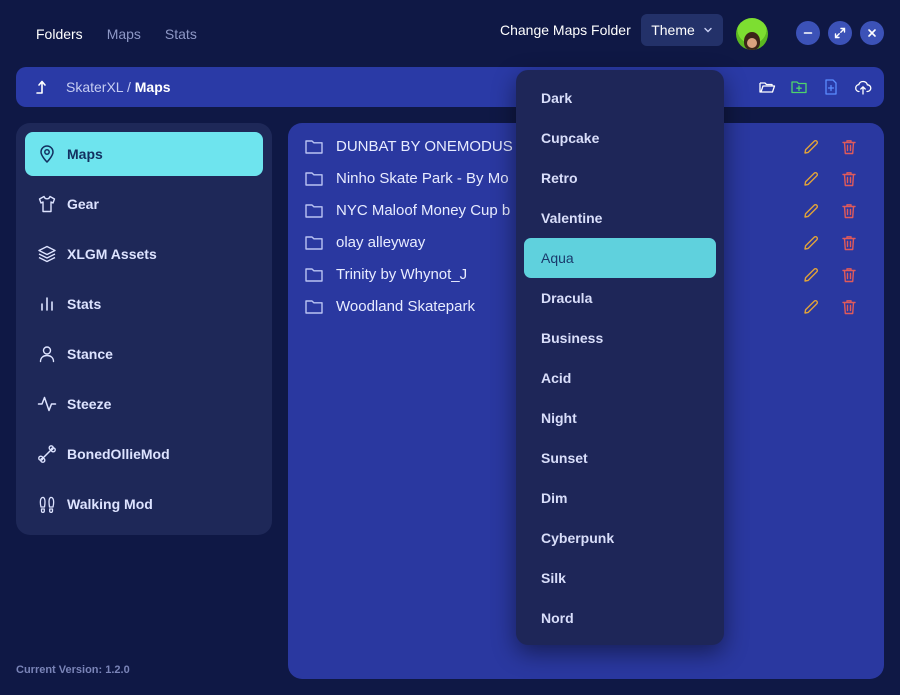  I want to click on sidebar-item-gear: Gear, so click(144, 204).